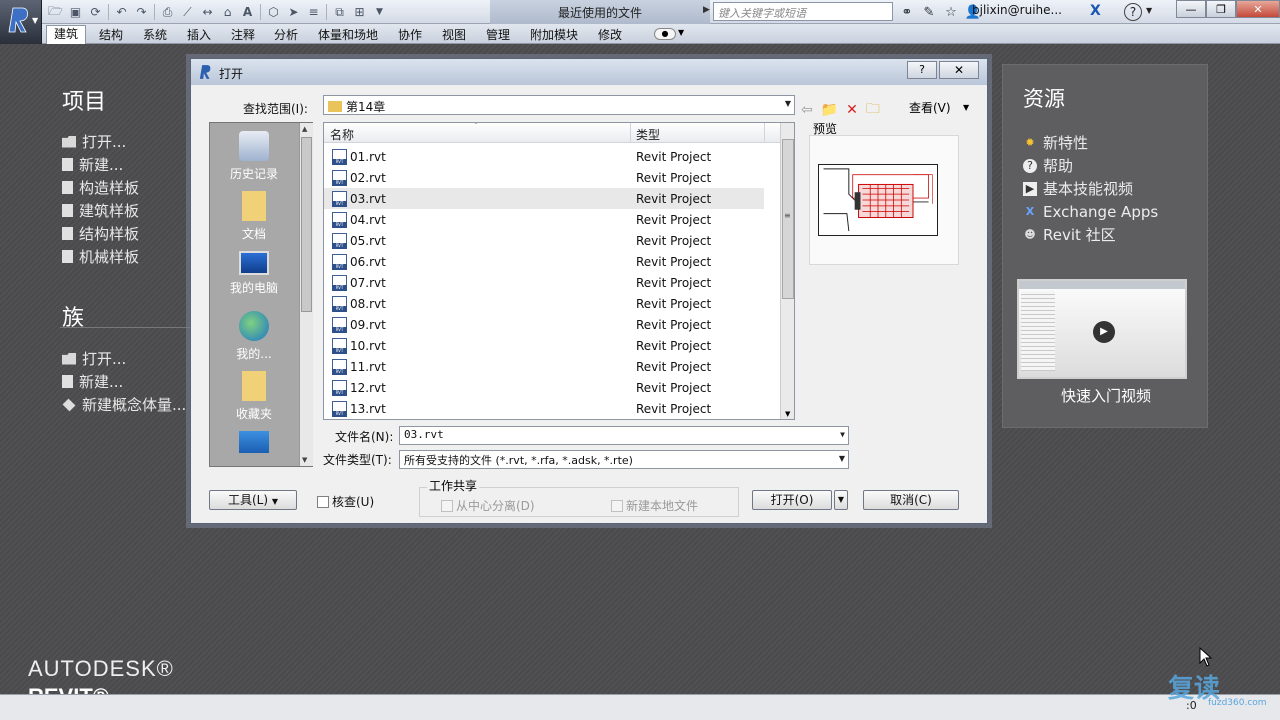  Describe the element at coordinates (807, 110) in the screenshot. I see `back-icon: ⇦` at that location.